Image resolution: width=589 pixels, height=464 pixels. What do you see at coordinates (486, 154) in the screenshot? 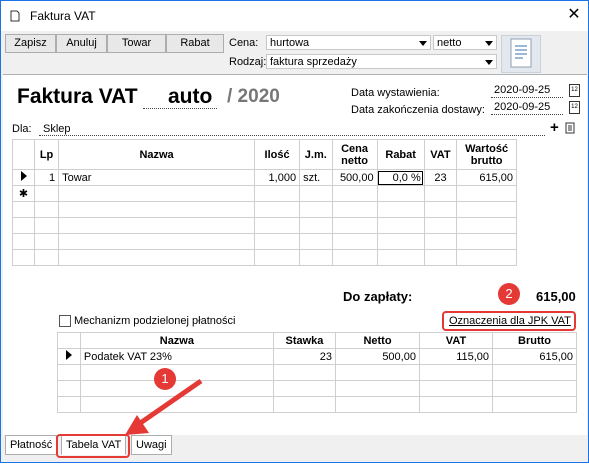
I see `column-header: Wartość brutto` at bounding box center [486, 154].